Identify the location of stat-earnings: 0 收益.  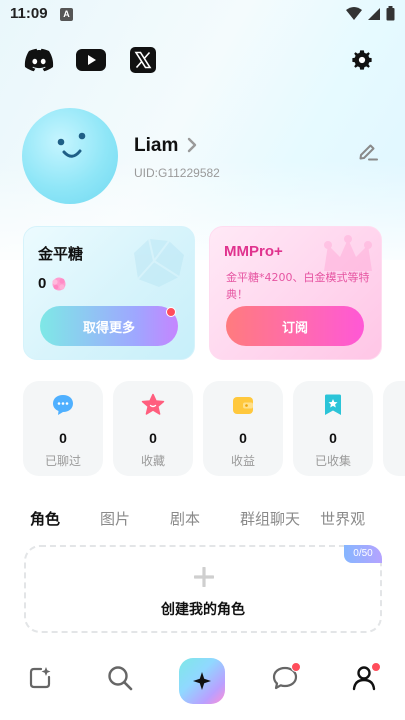
(243, 428).